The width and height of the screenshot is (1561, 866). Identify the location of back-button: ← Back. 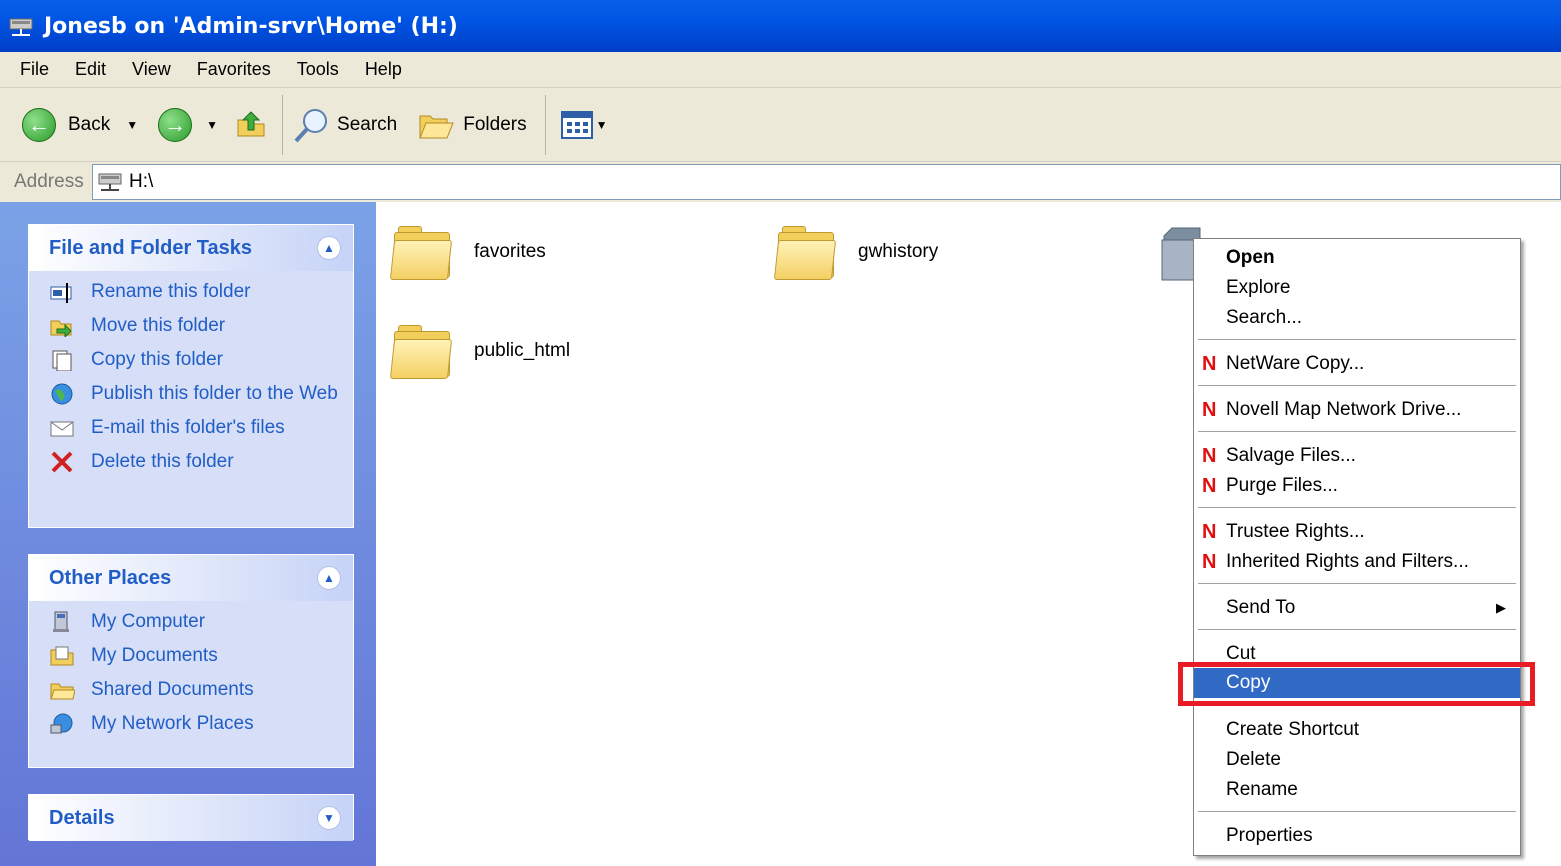
(66, 124).